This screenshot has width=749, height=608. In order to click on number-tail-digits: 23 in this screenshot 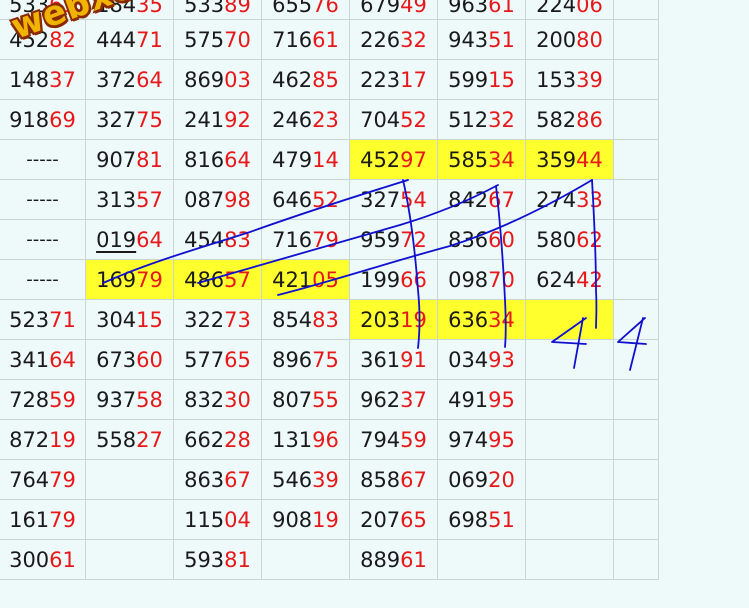, I will do `click(325, 119)`.